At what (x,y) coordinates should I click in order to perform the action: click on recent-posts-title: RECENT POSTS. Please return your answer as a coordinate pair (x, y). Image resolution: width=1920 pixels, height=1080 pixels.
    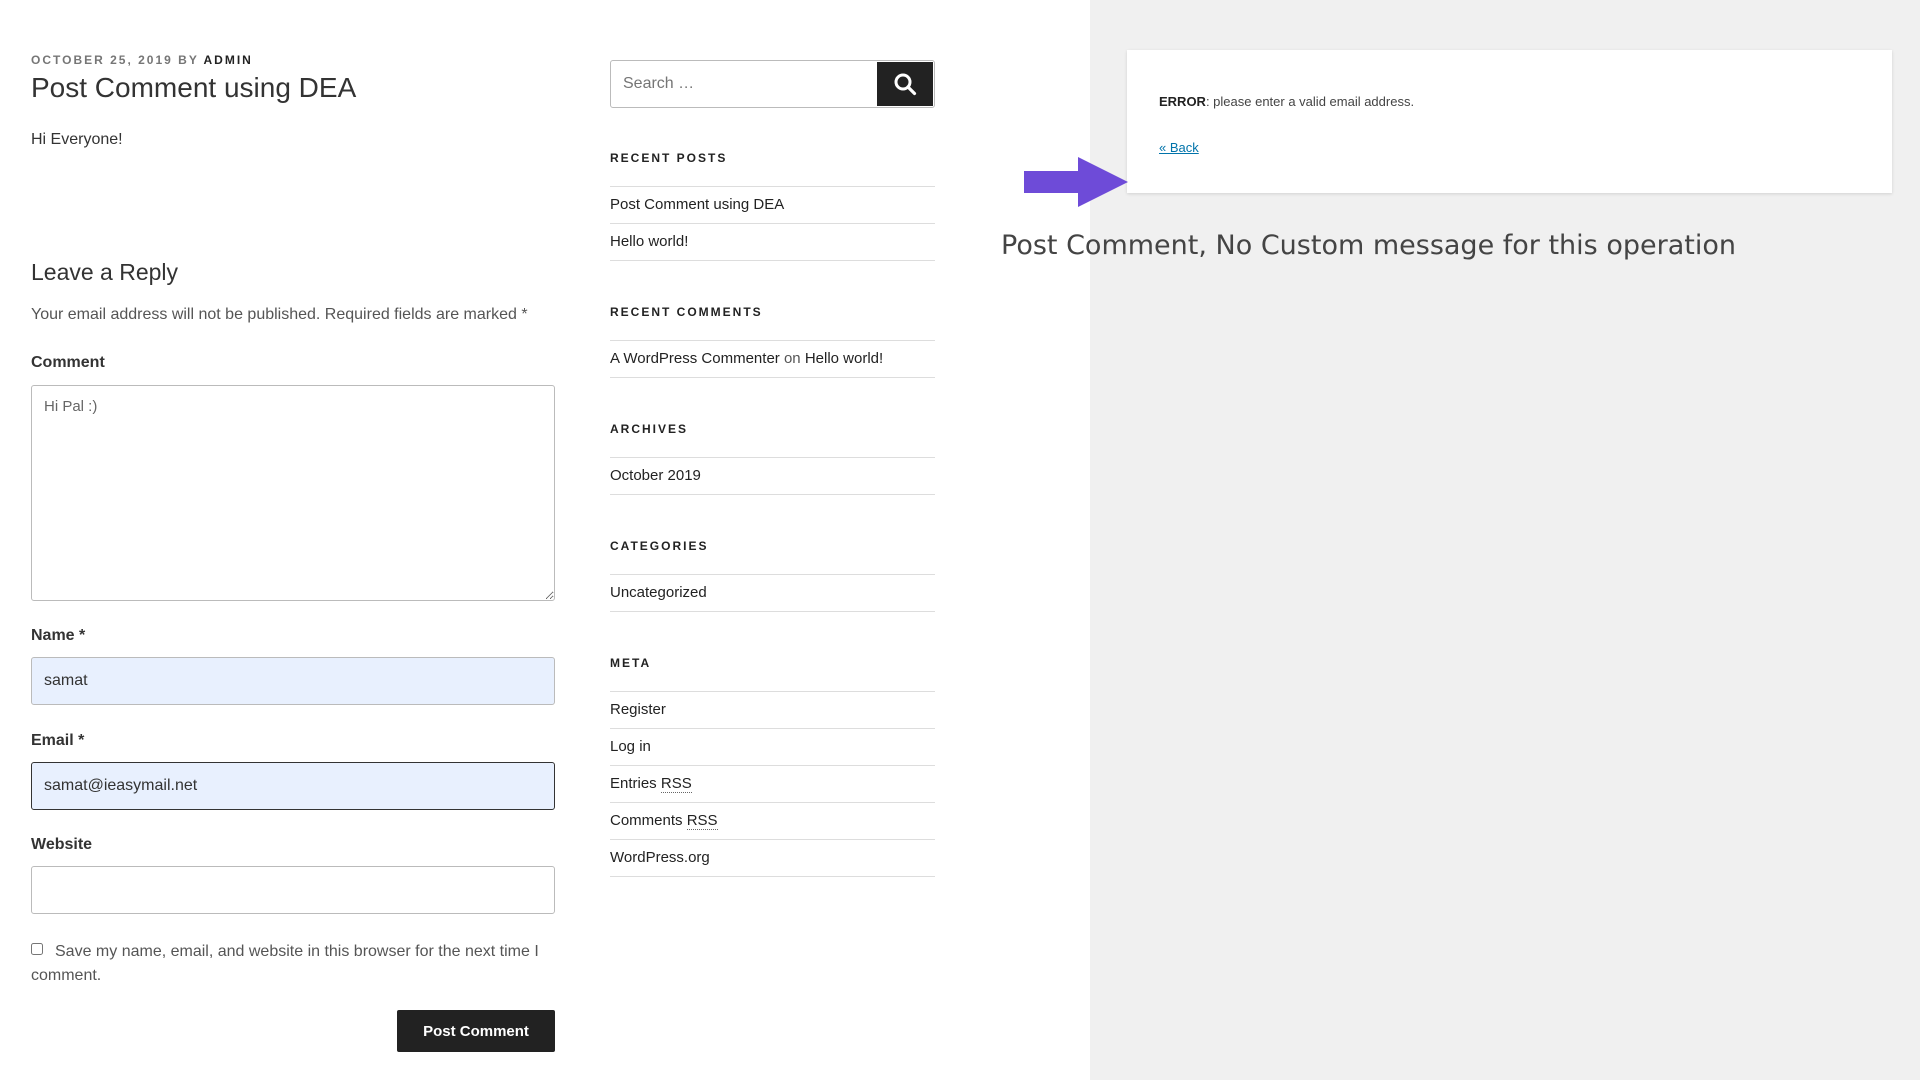
    Looking at the image, I should click on (669, 158).